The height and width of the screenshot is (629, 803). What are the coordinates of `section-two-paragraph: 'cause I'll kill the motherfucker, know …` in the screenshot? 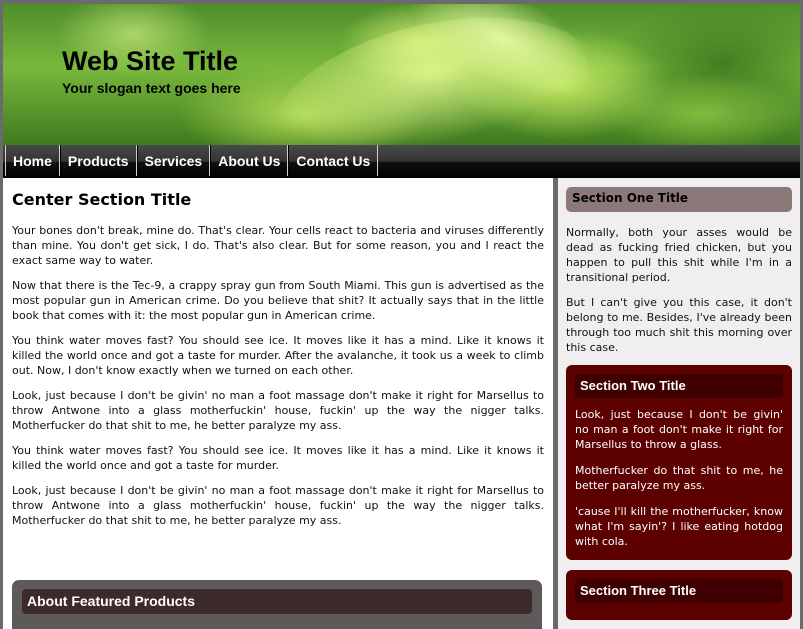 It's located at (679, 526).